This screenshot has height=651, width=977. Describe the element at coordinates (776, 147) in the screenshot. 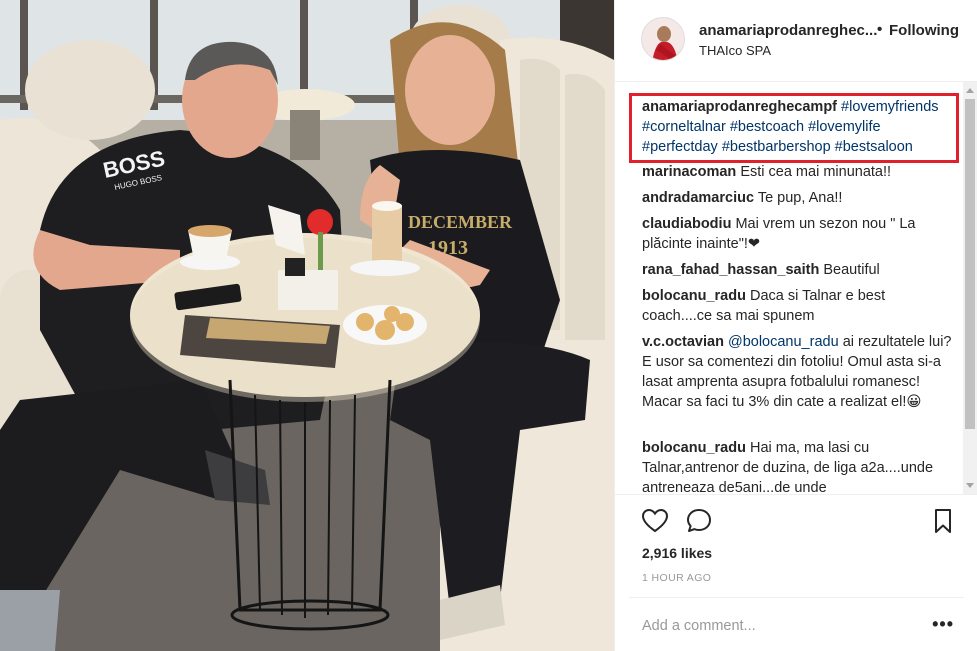

I see `hashtag: #bestbarbershop` at that location.